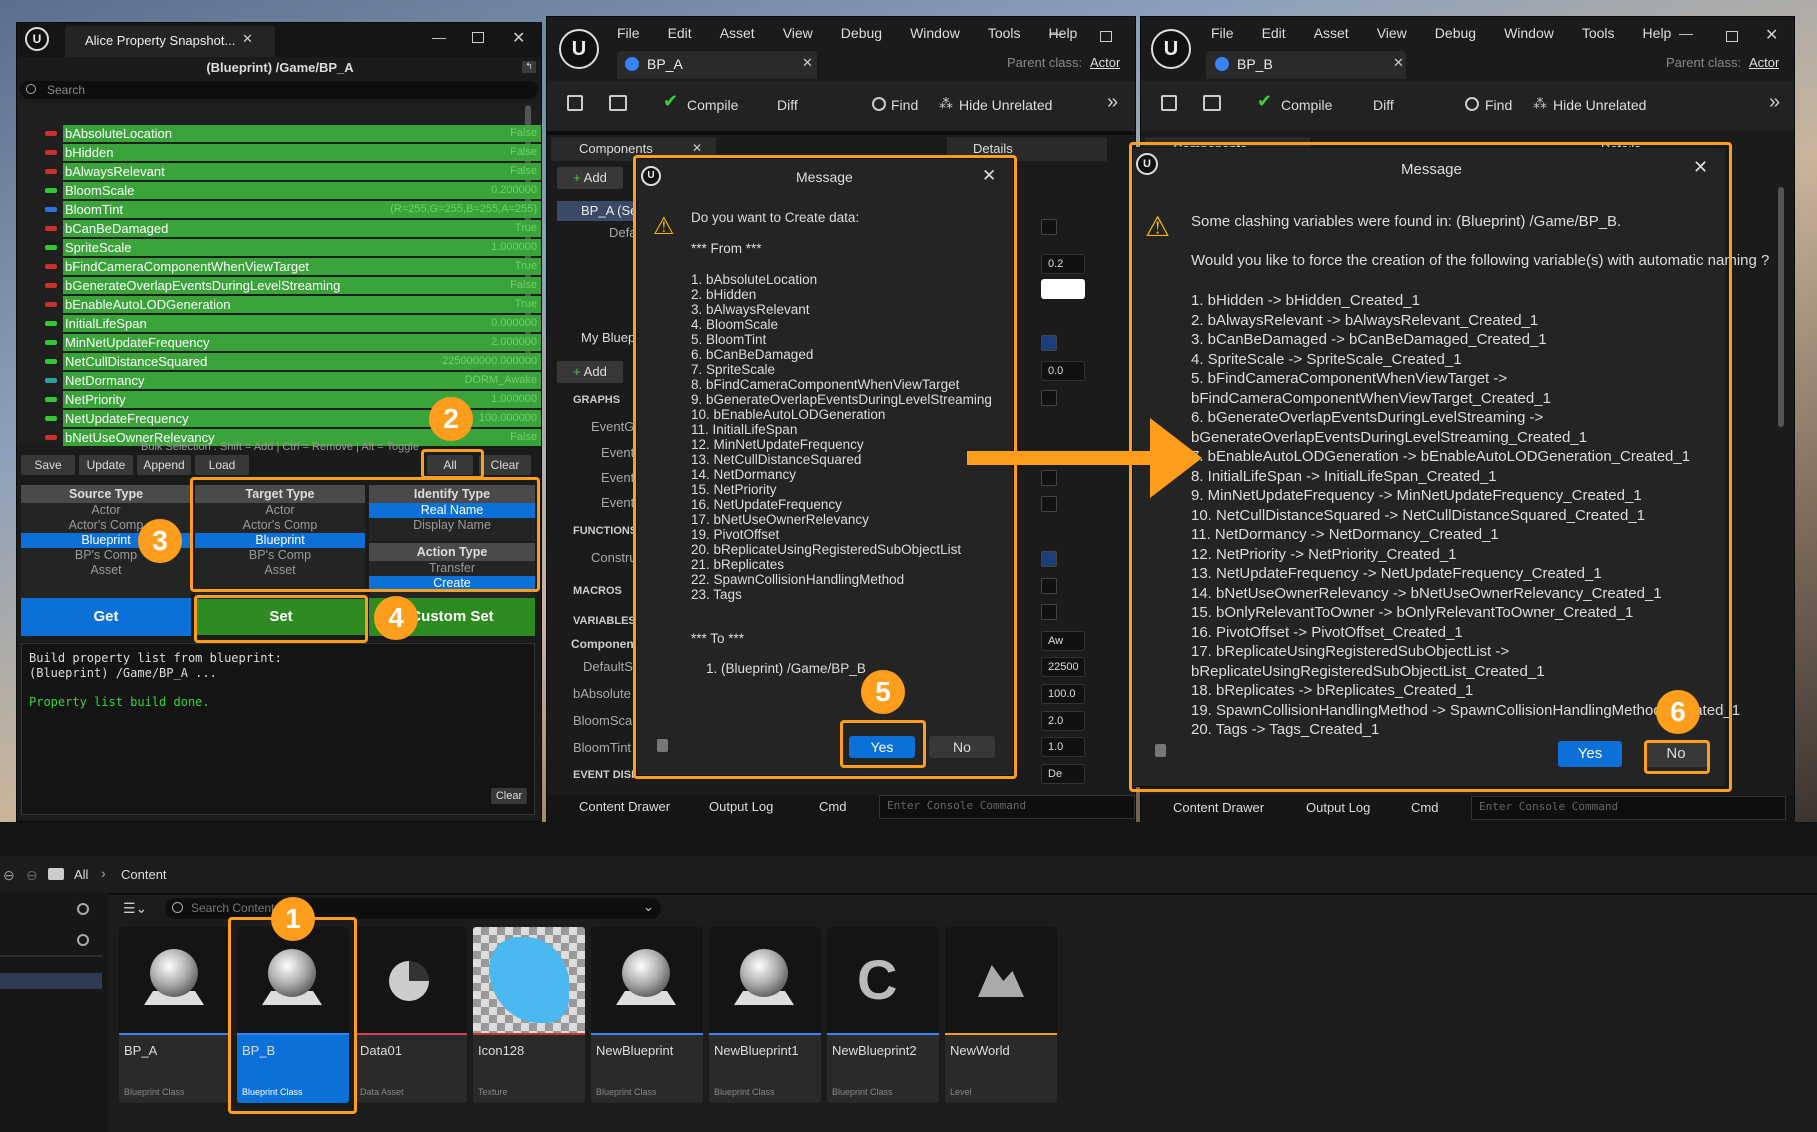  What do you see at coordinates (617, 502) in the screenshot?
I see `event-item-3: Event` at bounding box center [617, 502].